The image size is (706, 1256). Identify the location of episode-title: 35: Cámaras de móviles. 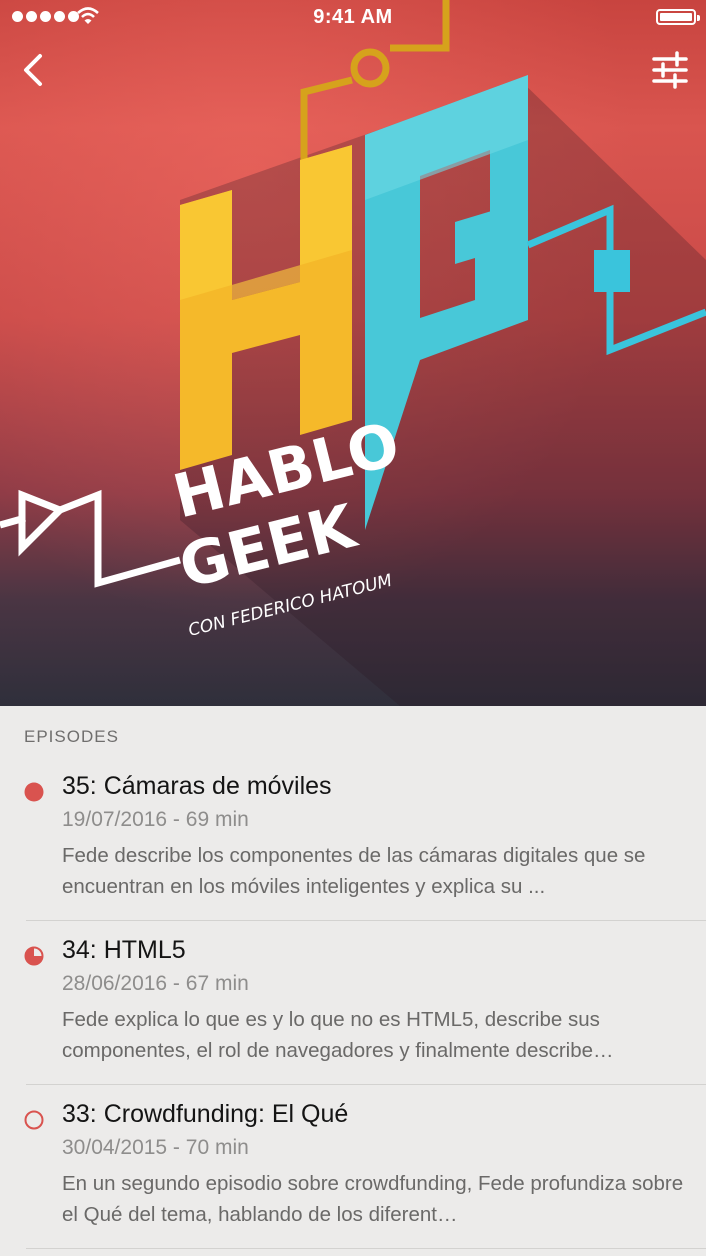
(197, 786).